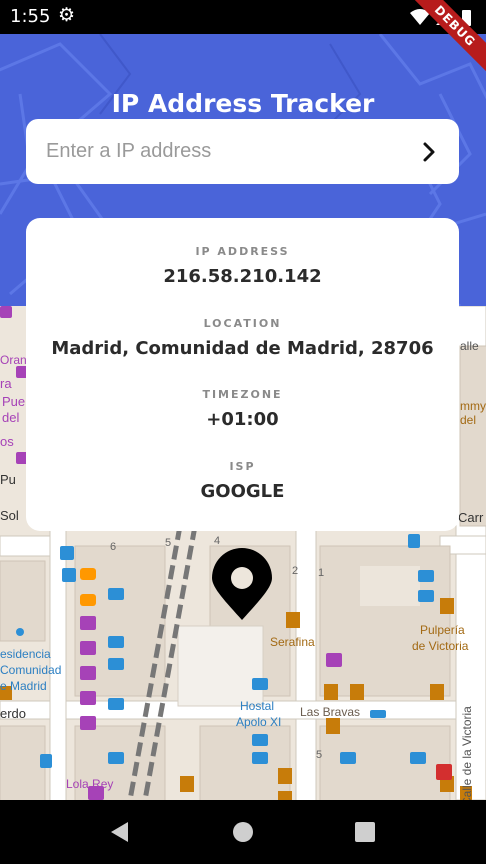  I want to click on chevron-right-icon, so click(429, 152).